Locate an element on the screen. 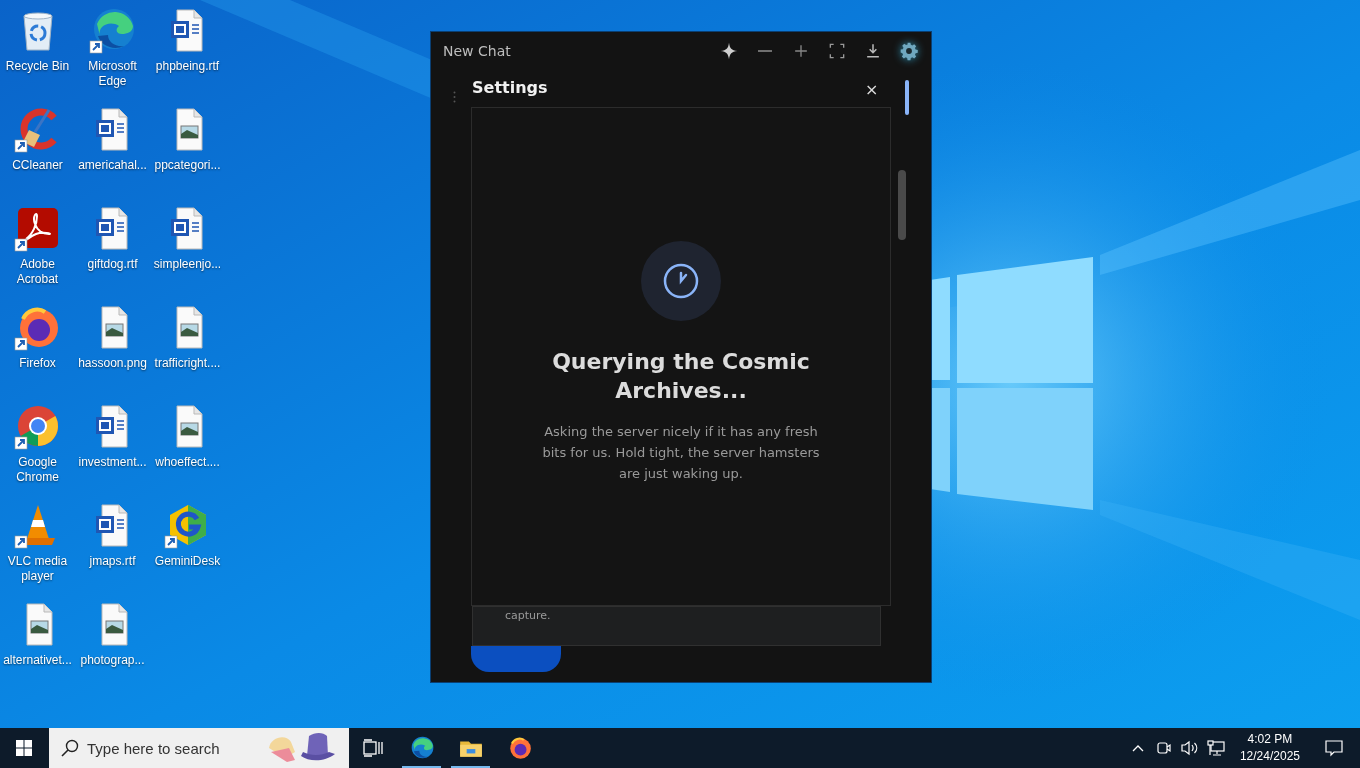  dialog-title: Settings is located at coordinates (510, 87).